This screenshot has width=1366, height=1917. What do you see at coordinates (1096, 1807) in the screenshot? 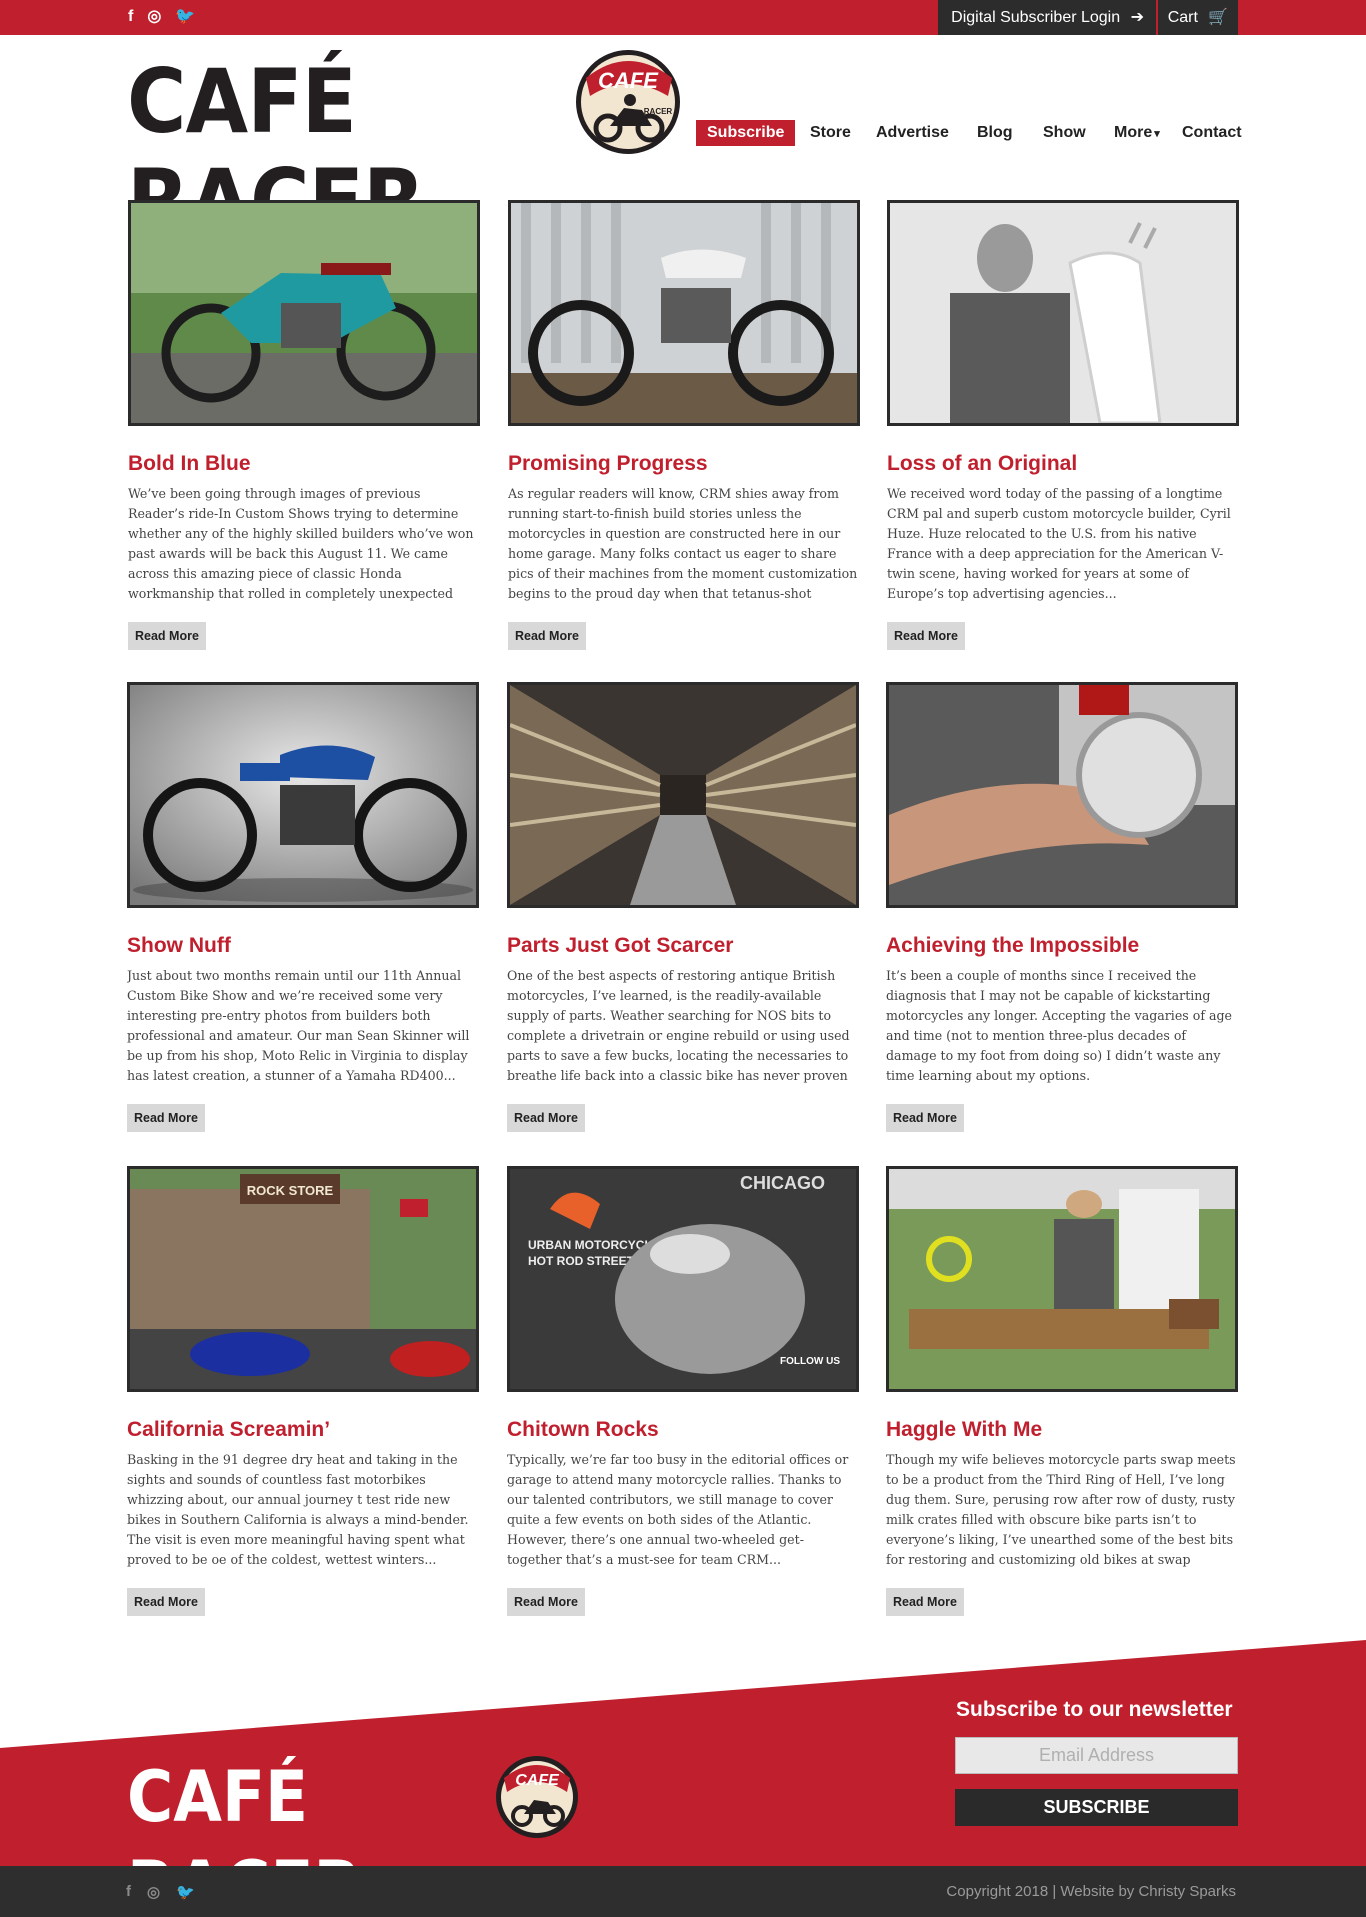
I see `newsletter-subscribe-button: SUBSCRIBE` at bounding box center [1096, 1807].